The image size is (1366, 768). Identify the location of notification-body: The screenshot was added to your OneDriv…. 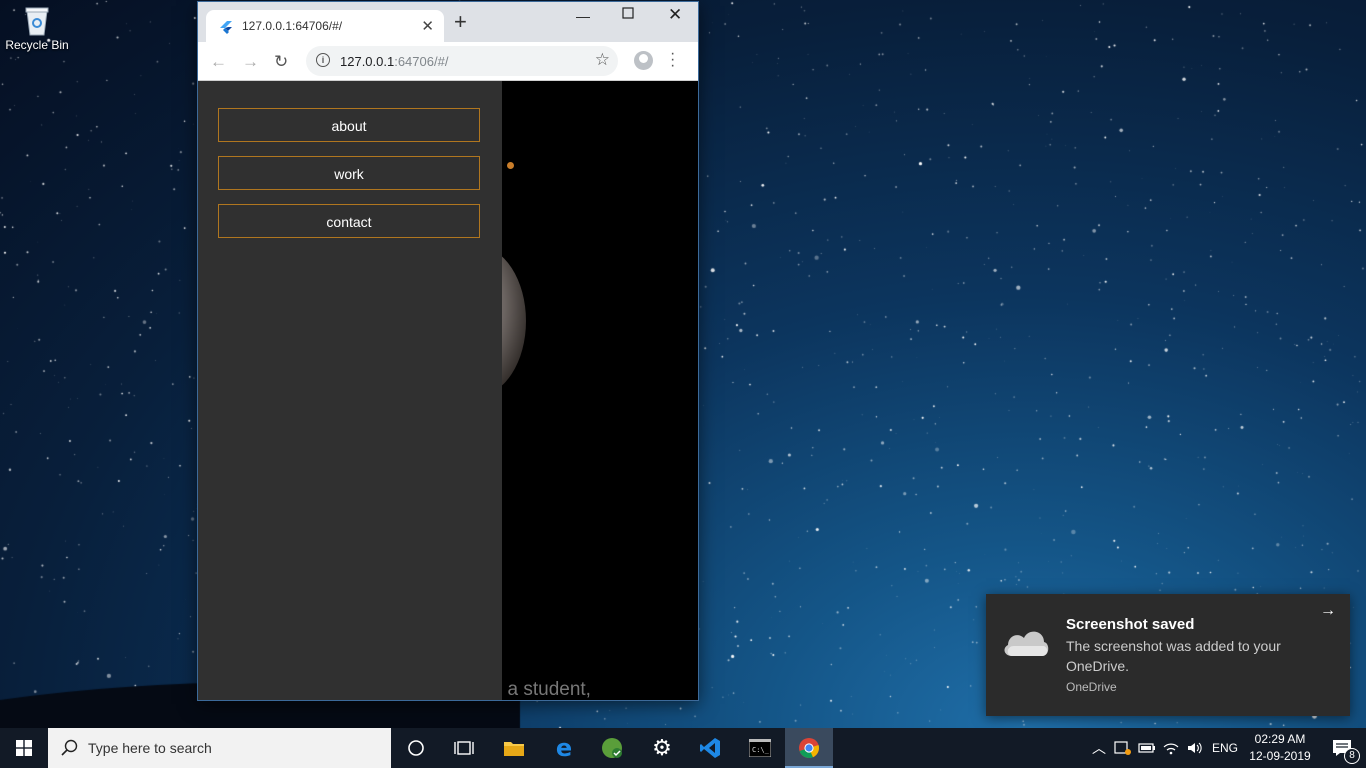
(1173, 656).